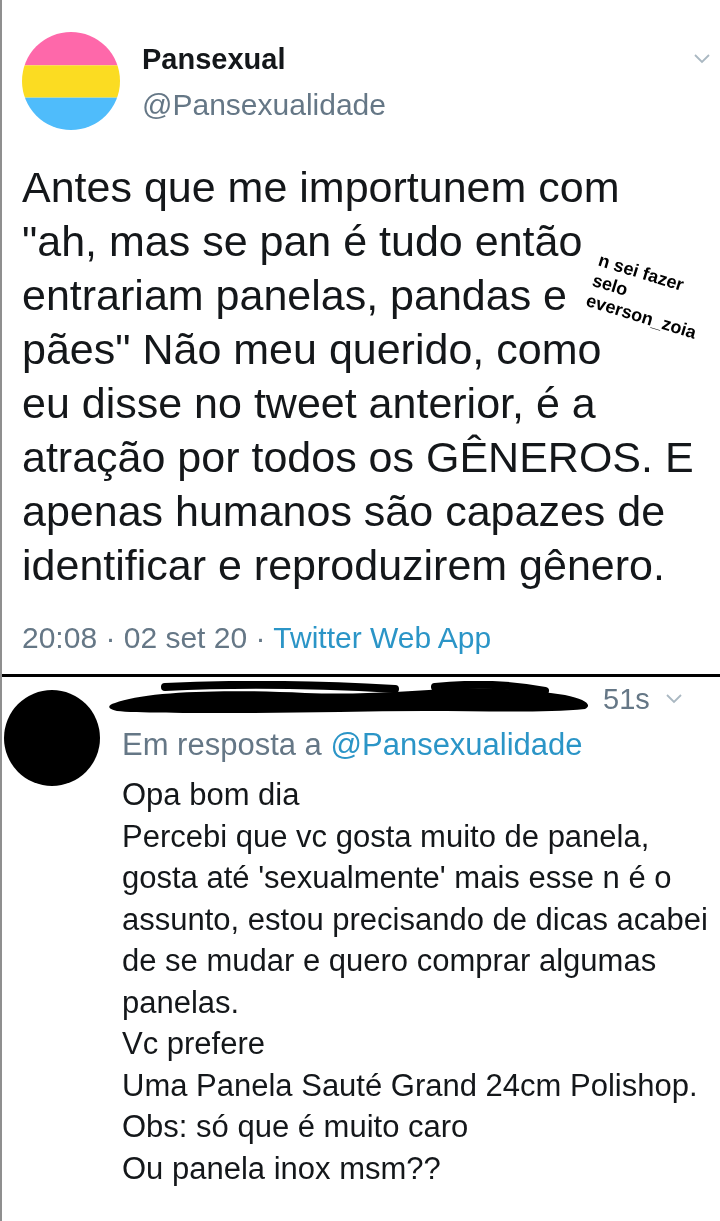  Describe the element at coordinates (194, 1044) in the screenshot. I see `reply-text: Vc prefere` at that location.